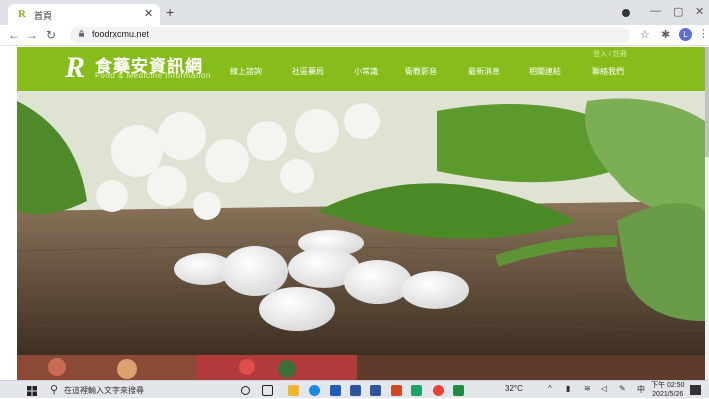 The image size is (709, 399). What do you see at coordinates (121, 34) in the screenshot?
I see `url-text: foodrxcmu.net` at bounding box center [121, 34].